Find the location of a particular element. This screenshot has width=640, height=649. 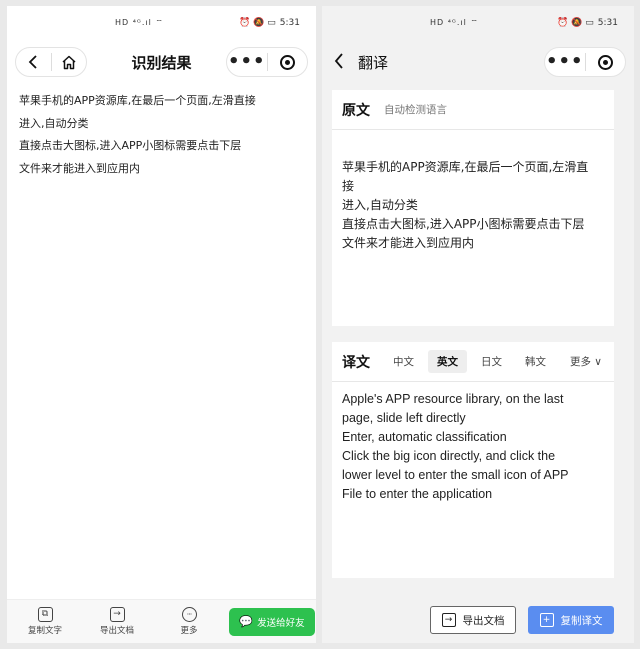

nav-bar: 翻译 ••• is located at coordinates (478, 62).